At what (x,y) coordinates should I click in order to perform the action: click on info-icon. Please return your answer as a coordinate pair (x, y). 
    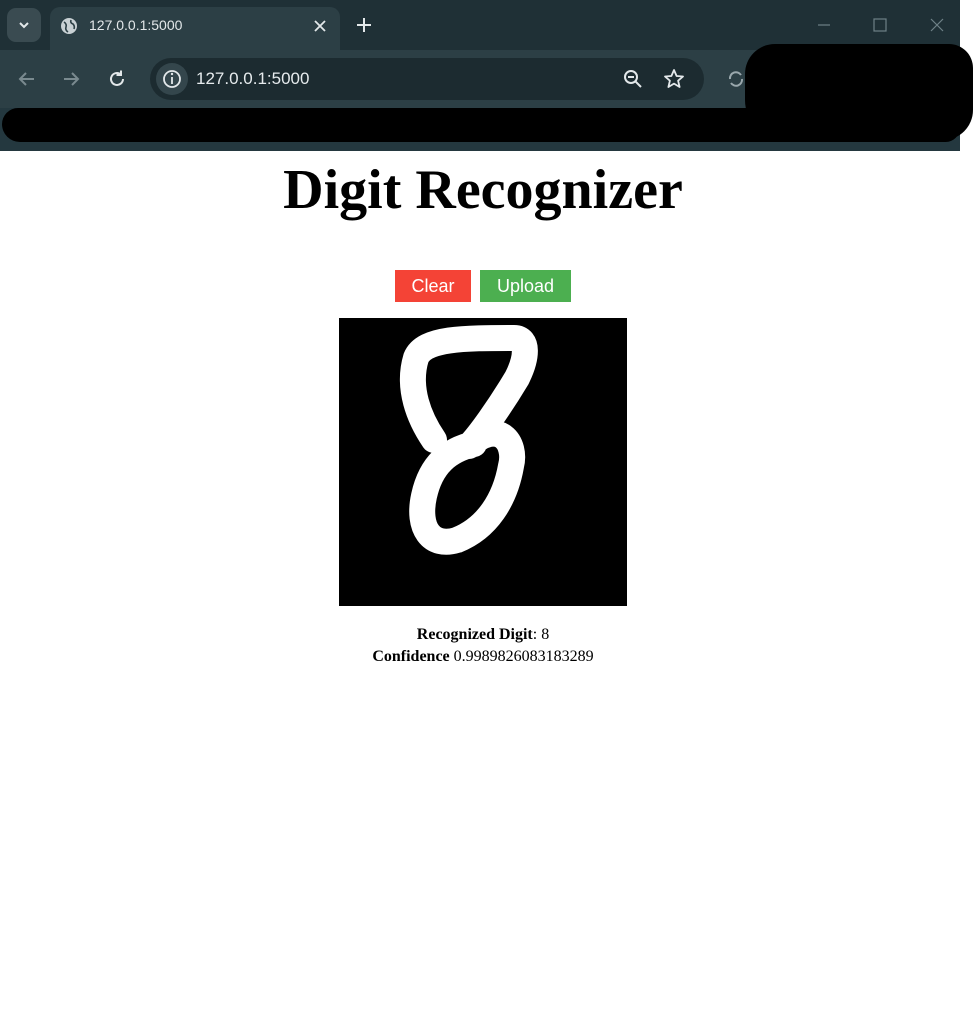
    Looking at the image, I should click on (172, 79).